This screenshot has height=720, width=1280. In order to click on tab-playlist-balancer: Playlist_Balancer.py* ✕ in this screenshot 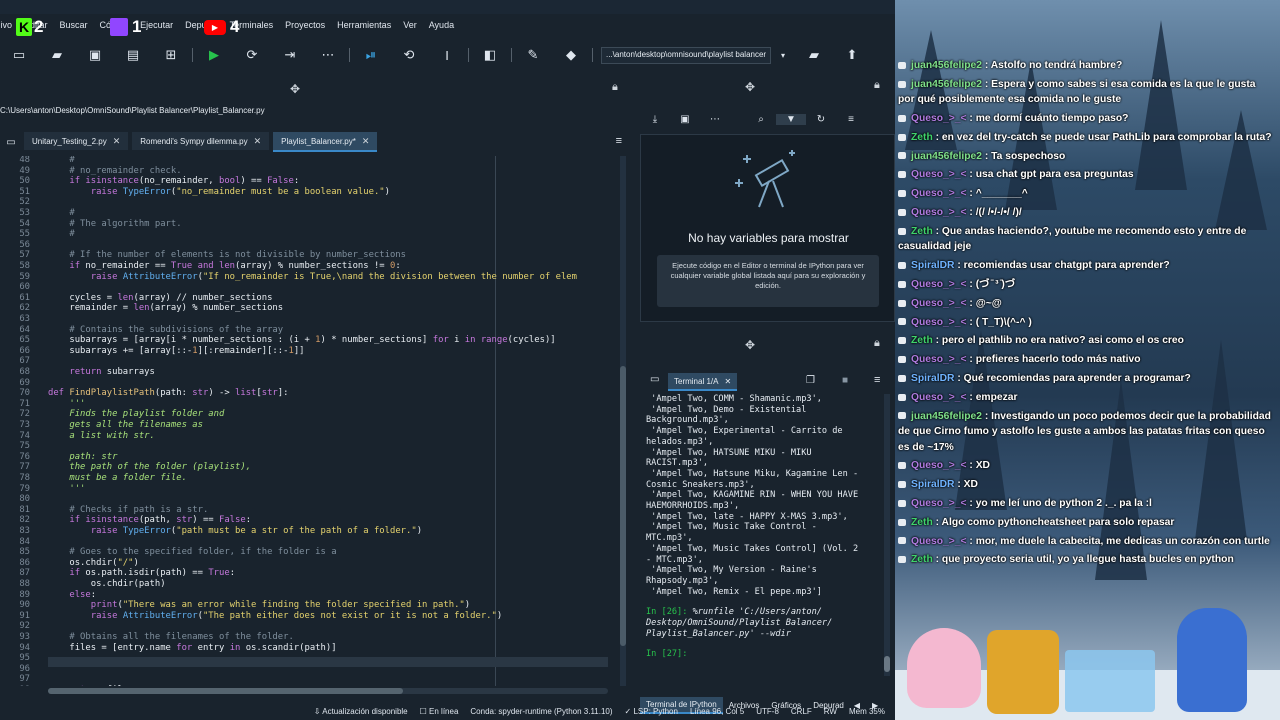, I will do `click(325, 142)`.